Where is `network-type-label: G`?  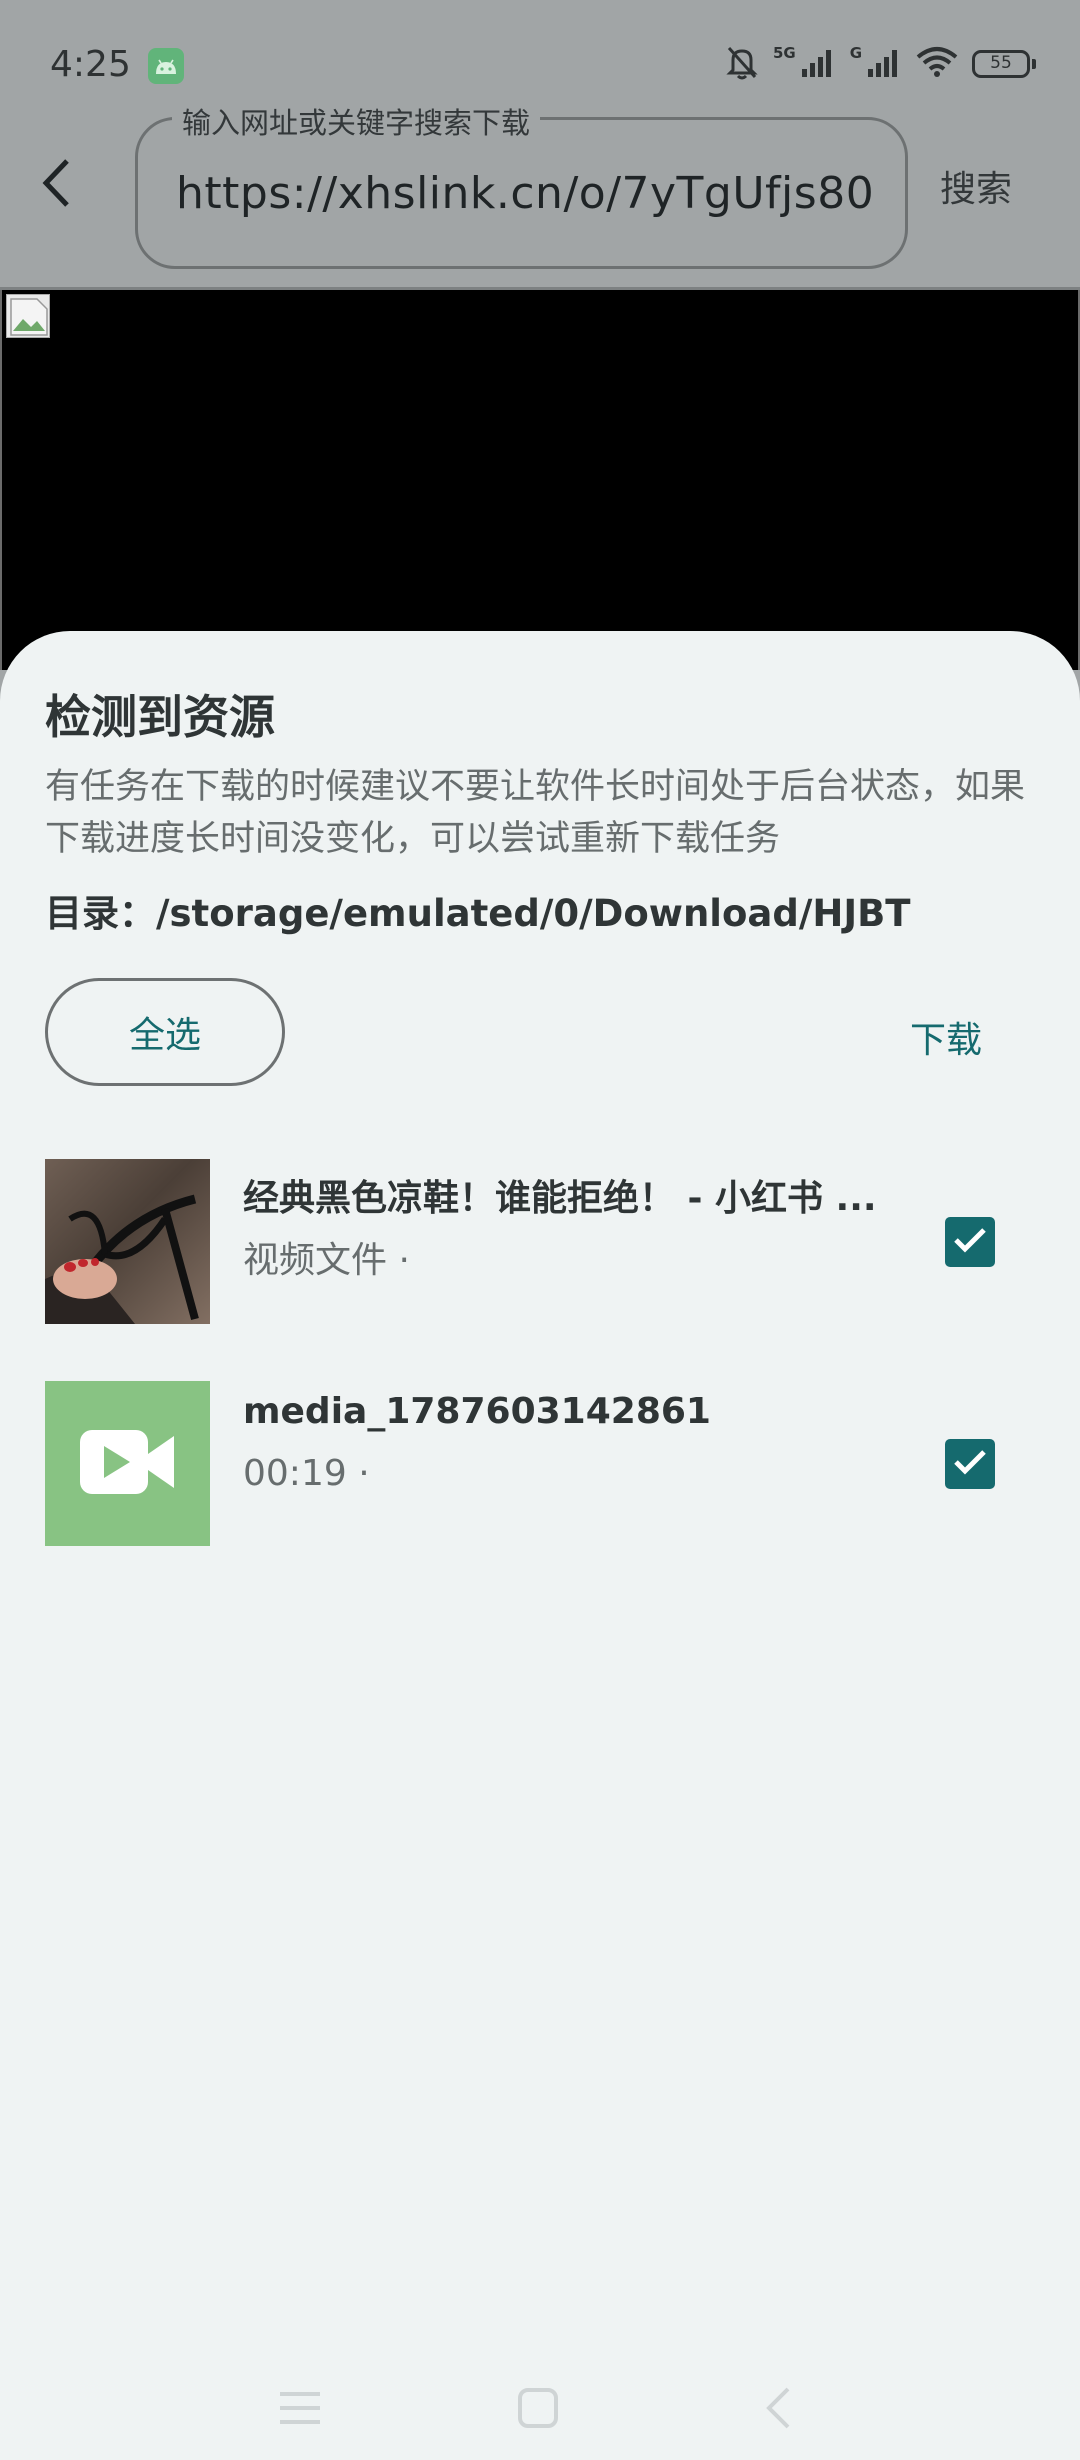 network-type-label: G is located at coordinates (855, 53).